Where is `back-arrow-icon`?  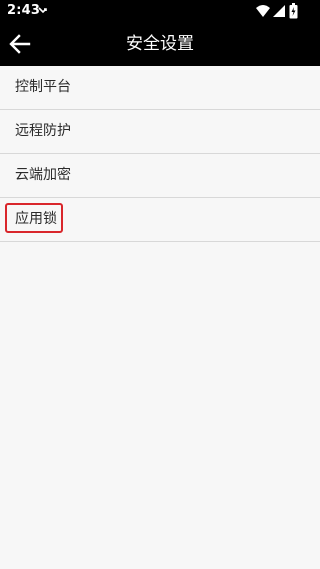
back-arrow-icon is located at coordinates (20, 44).